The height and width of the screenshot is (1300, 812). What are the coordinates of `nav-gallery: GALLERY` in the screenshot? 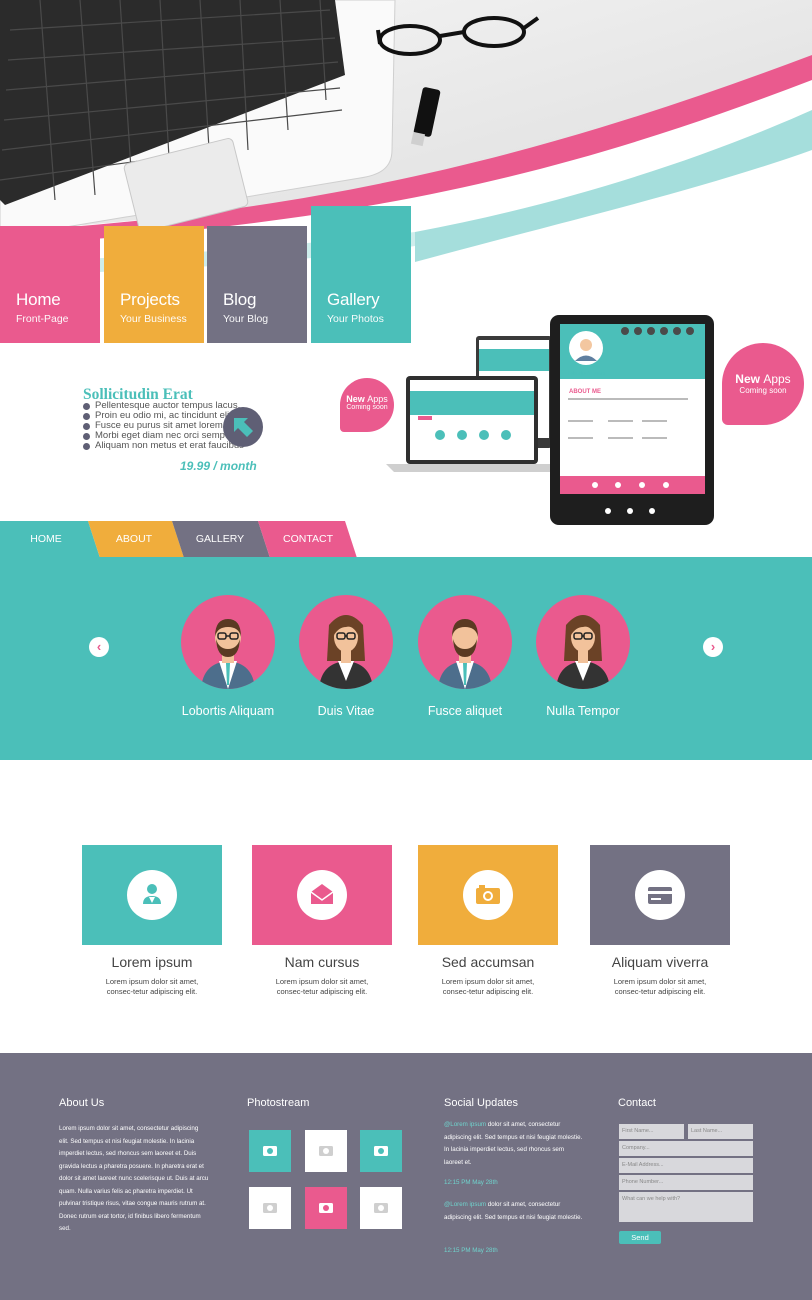 It's located at (220, 539).